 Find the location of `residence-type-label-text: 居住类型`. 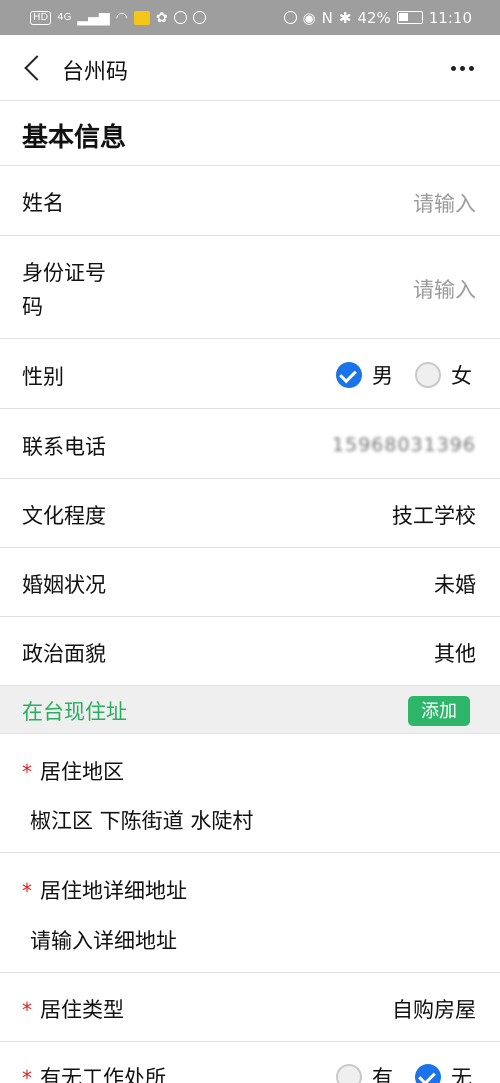

residence-type-label-text: 居住类型 is located at coordinates (82, 1010).